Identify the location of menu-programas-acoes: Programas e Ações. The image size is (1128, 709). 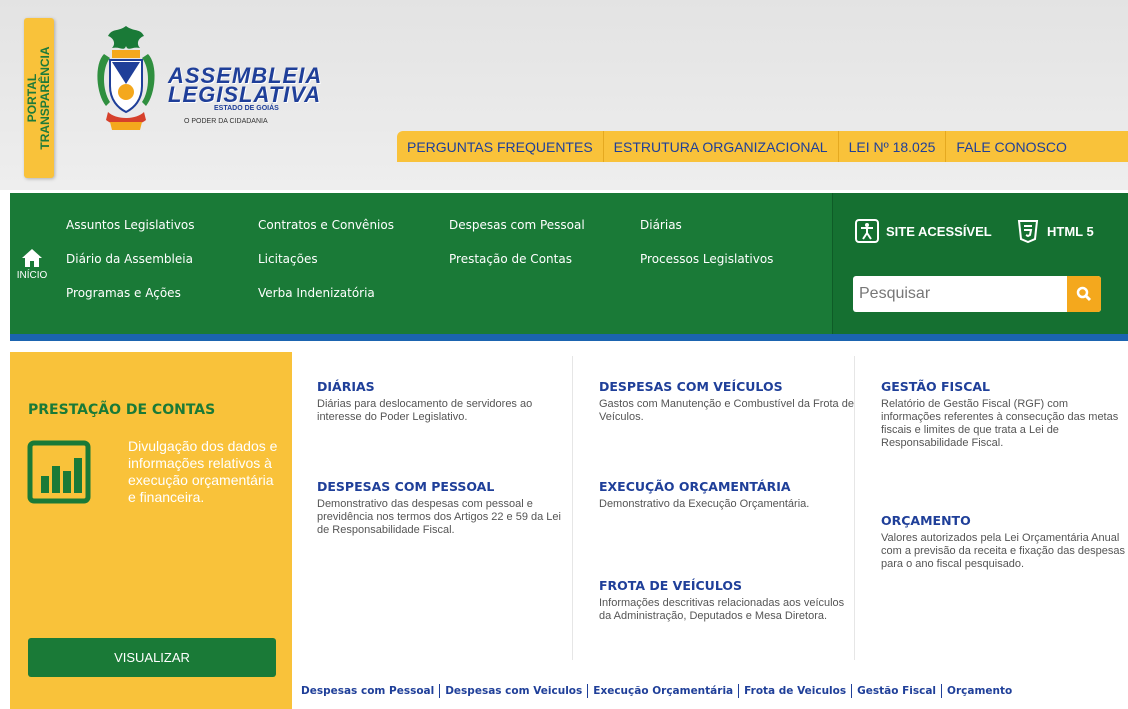
(123, 293).